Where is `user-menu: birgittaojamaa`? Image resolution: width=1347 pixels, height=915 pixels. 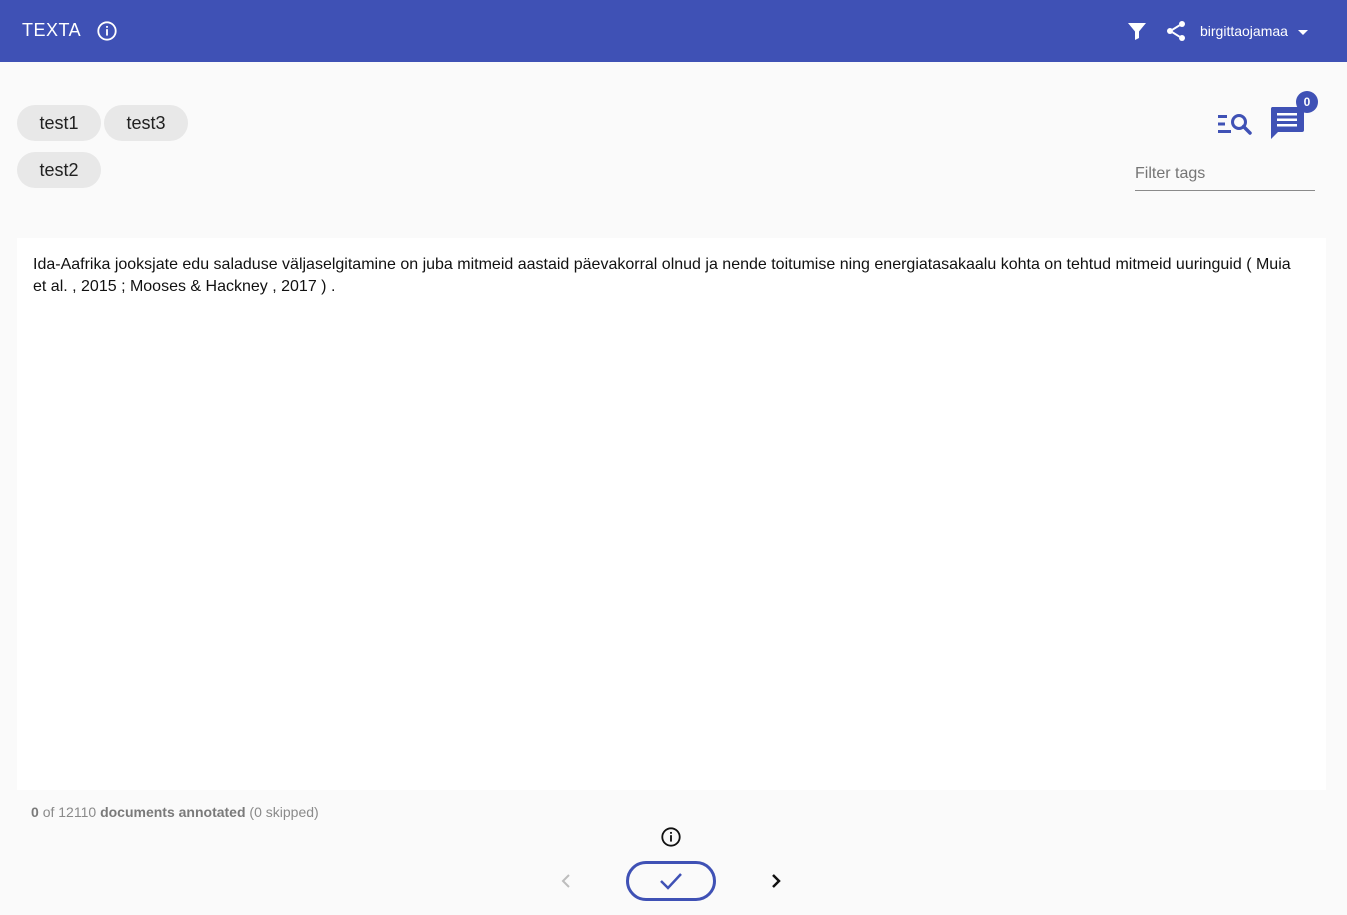 user-menu: birgittaojamaa is located at coordinates (1254, 31).